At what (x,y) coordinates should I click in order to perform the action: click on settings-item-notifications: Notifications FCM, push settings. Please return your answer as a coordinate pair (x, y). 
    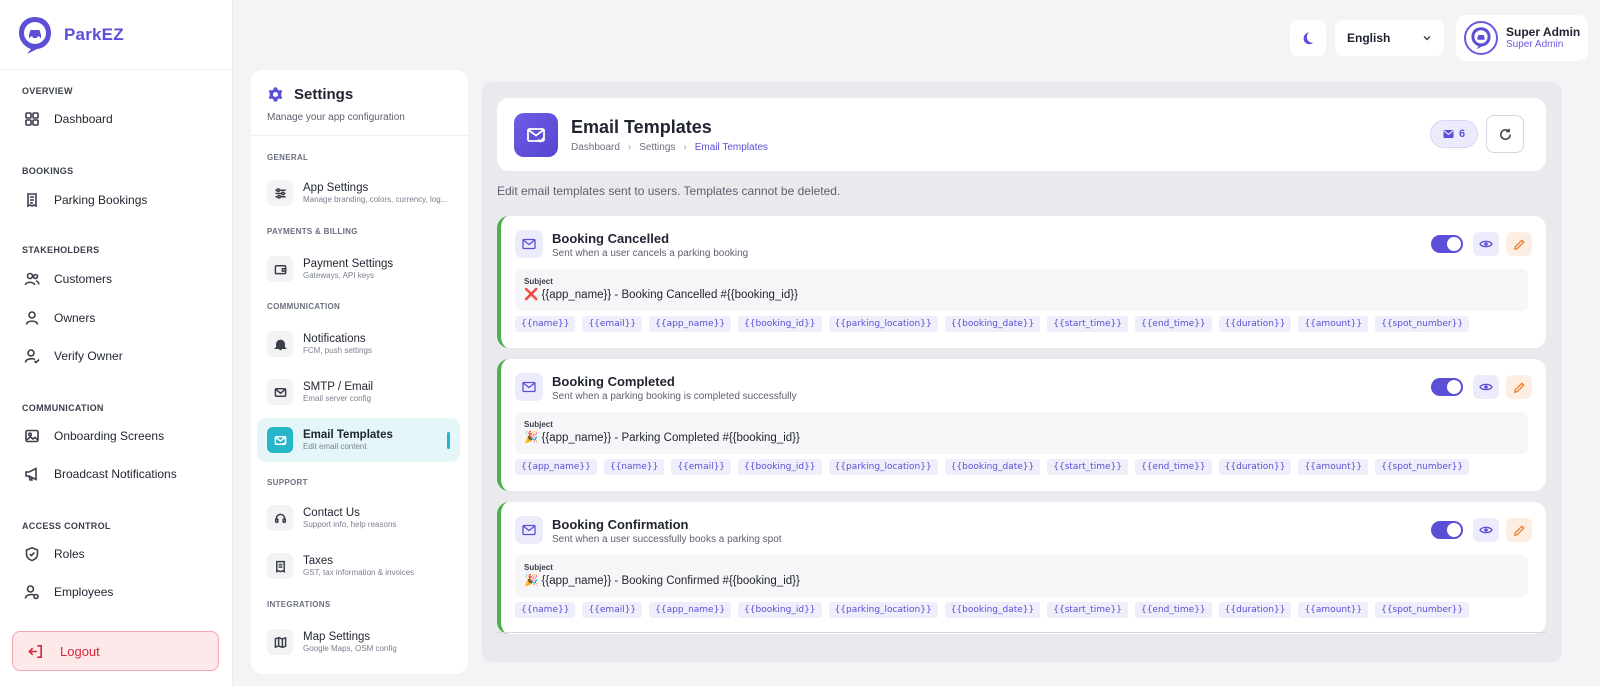
    Looking at the image, I should click on (358, 344).